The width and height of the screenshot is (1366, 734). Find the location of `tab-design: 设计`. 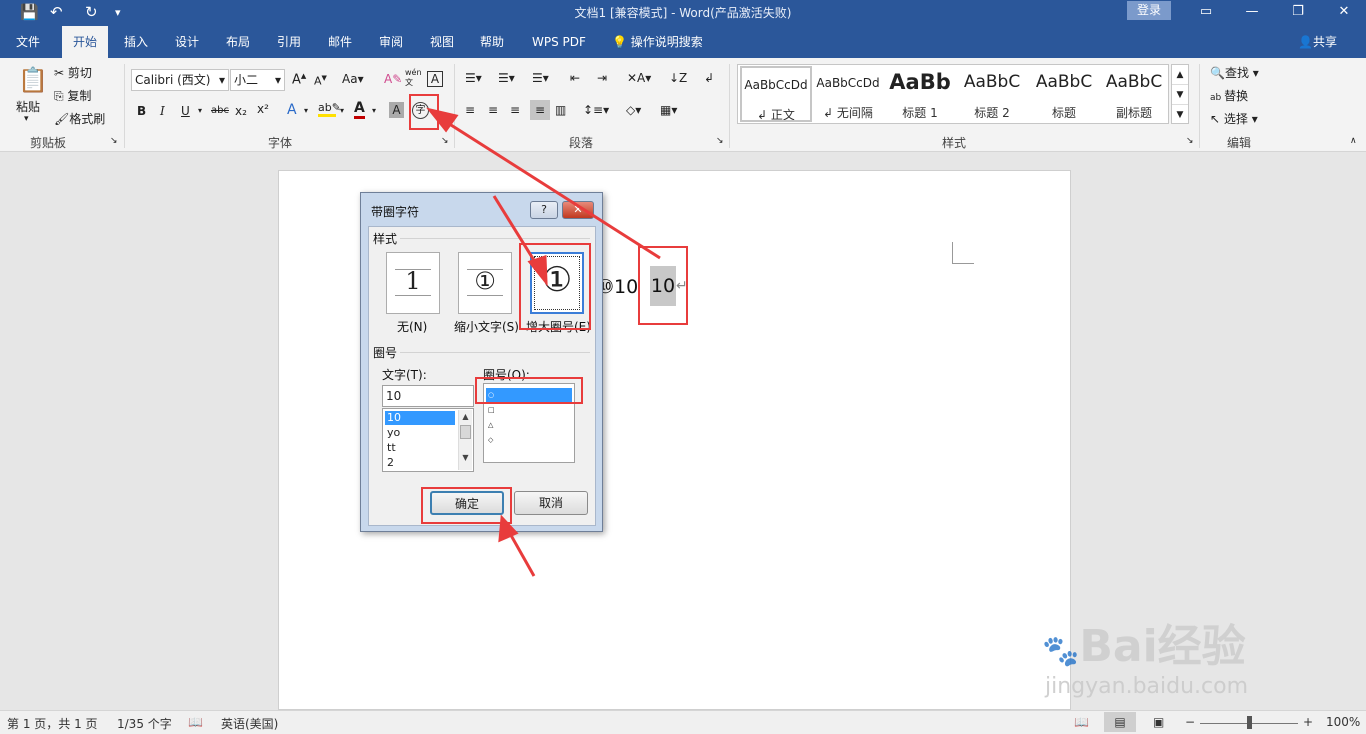

tab-design: 设计 is located at coordinates (187, 42).